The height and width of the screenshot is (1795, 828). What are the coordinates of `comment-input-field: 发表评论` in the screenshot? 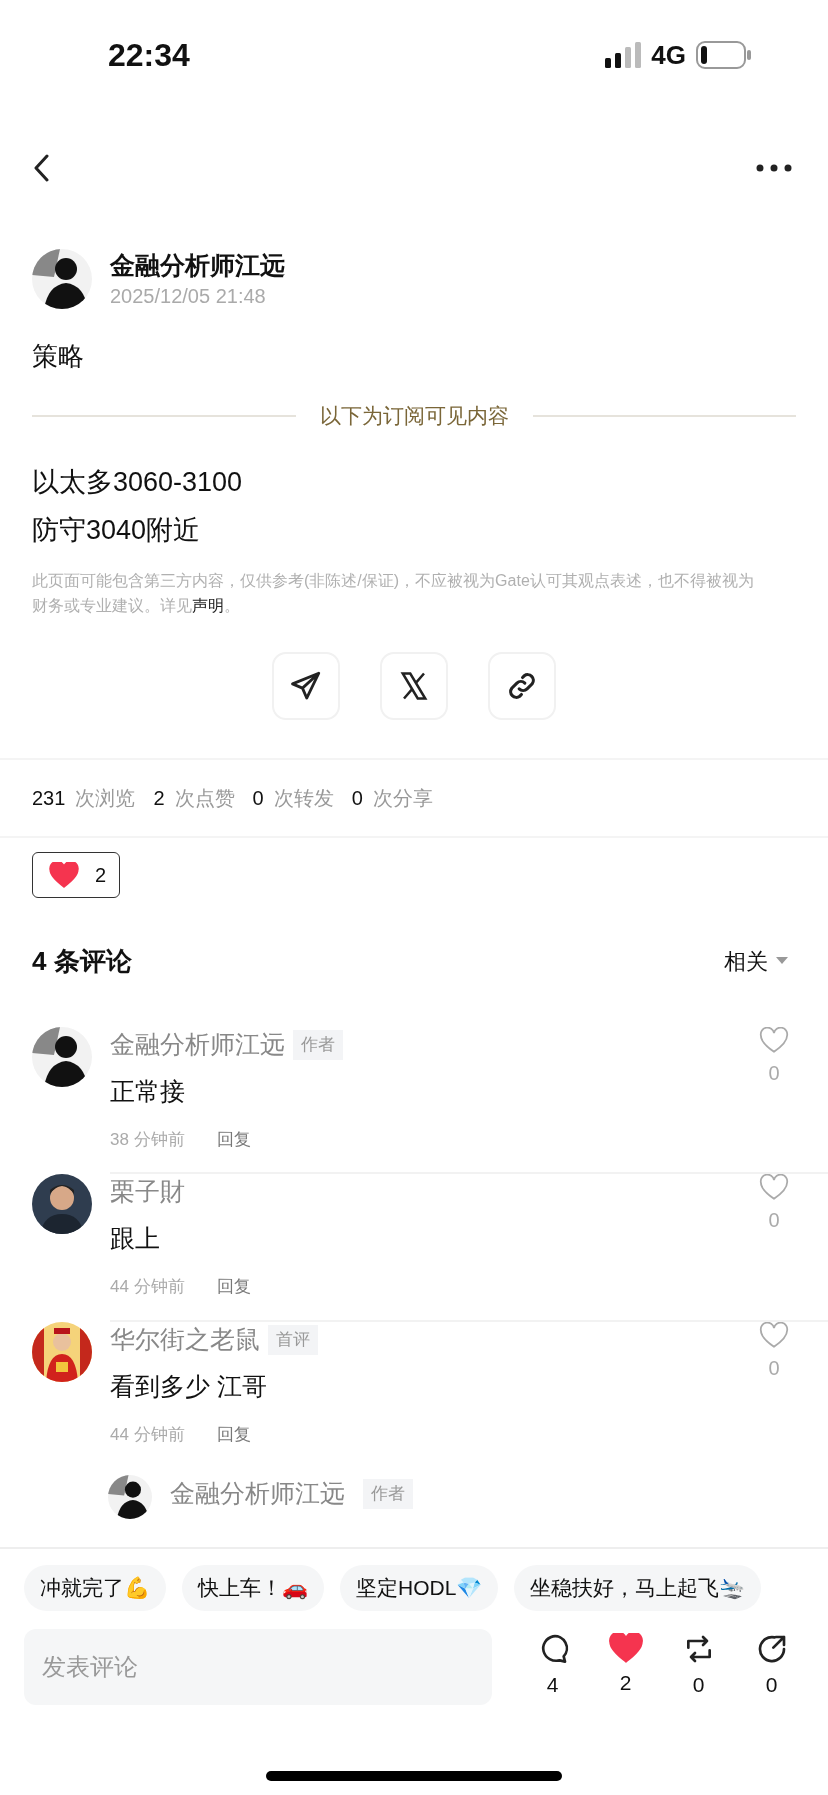 It's located at (258, 1667).